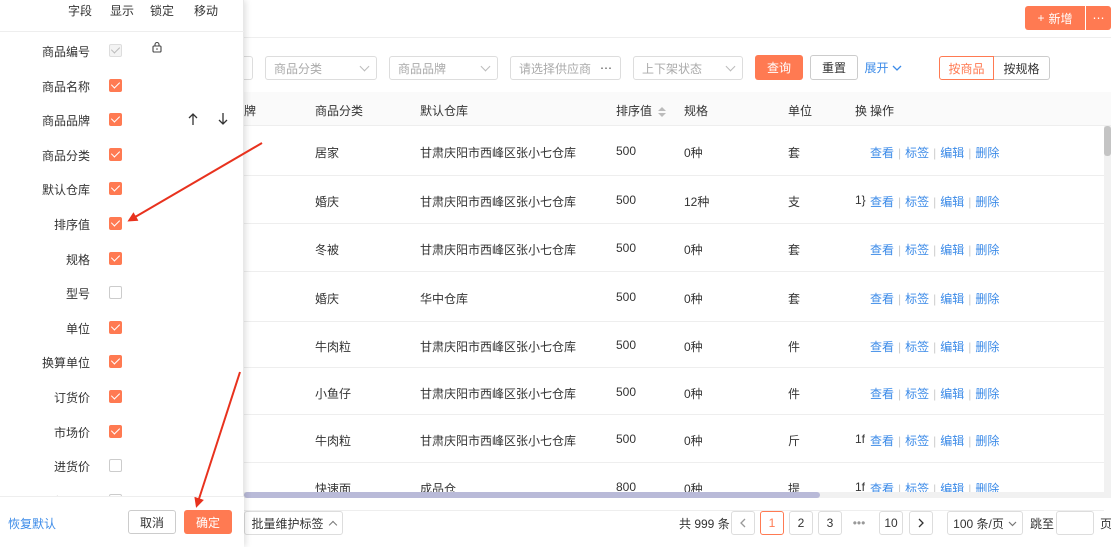 The width and height of the screenshot is (1111, 547). Describe the element at coordinates (71, 225) in the screenshot. I see `panel-field-label: 排序值` at that location.